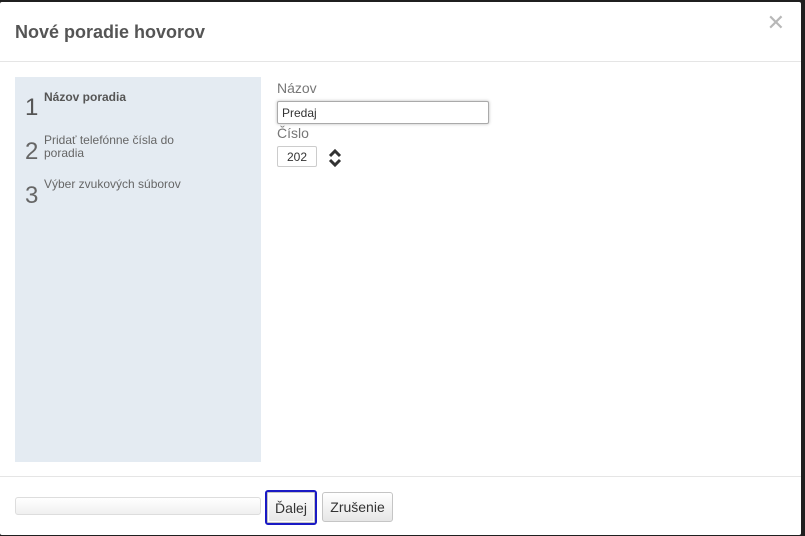 Image resolution: width=805 pixels, height=536 pixels. Describe the element at coordinates (383, 112) in the screenshot. I see `name-input` at that location.